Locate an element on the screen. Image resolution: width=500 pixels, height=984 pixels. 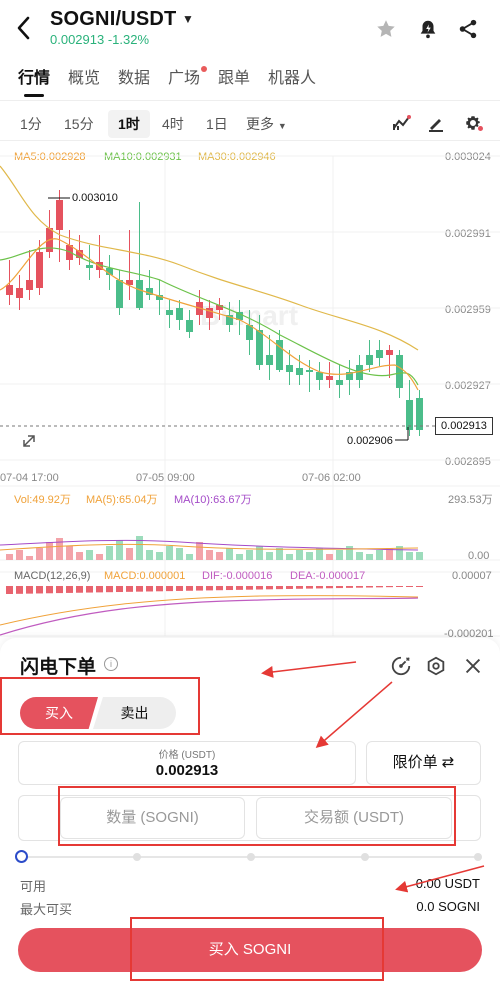
main-tabs: 行情 概览 数据 广场 跟单 机器人 is located at coordinates (250, 80).